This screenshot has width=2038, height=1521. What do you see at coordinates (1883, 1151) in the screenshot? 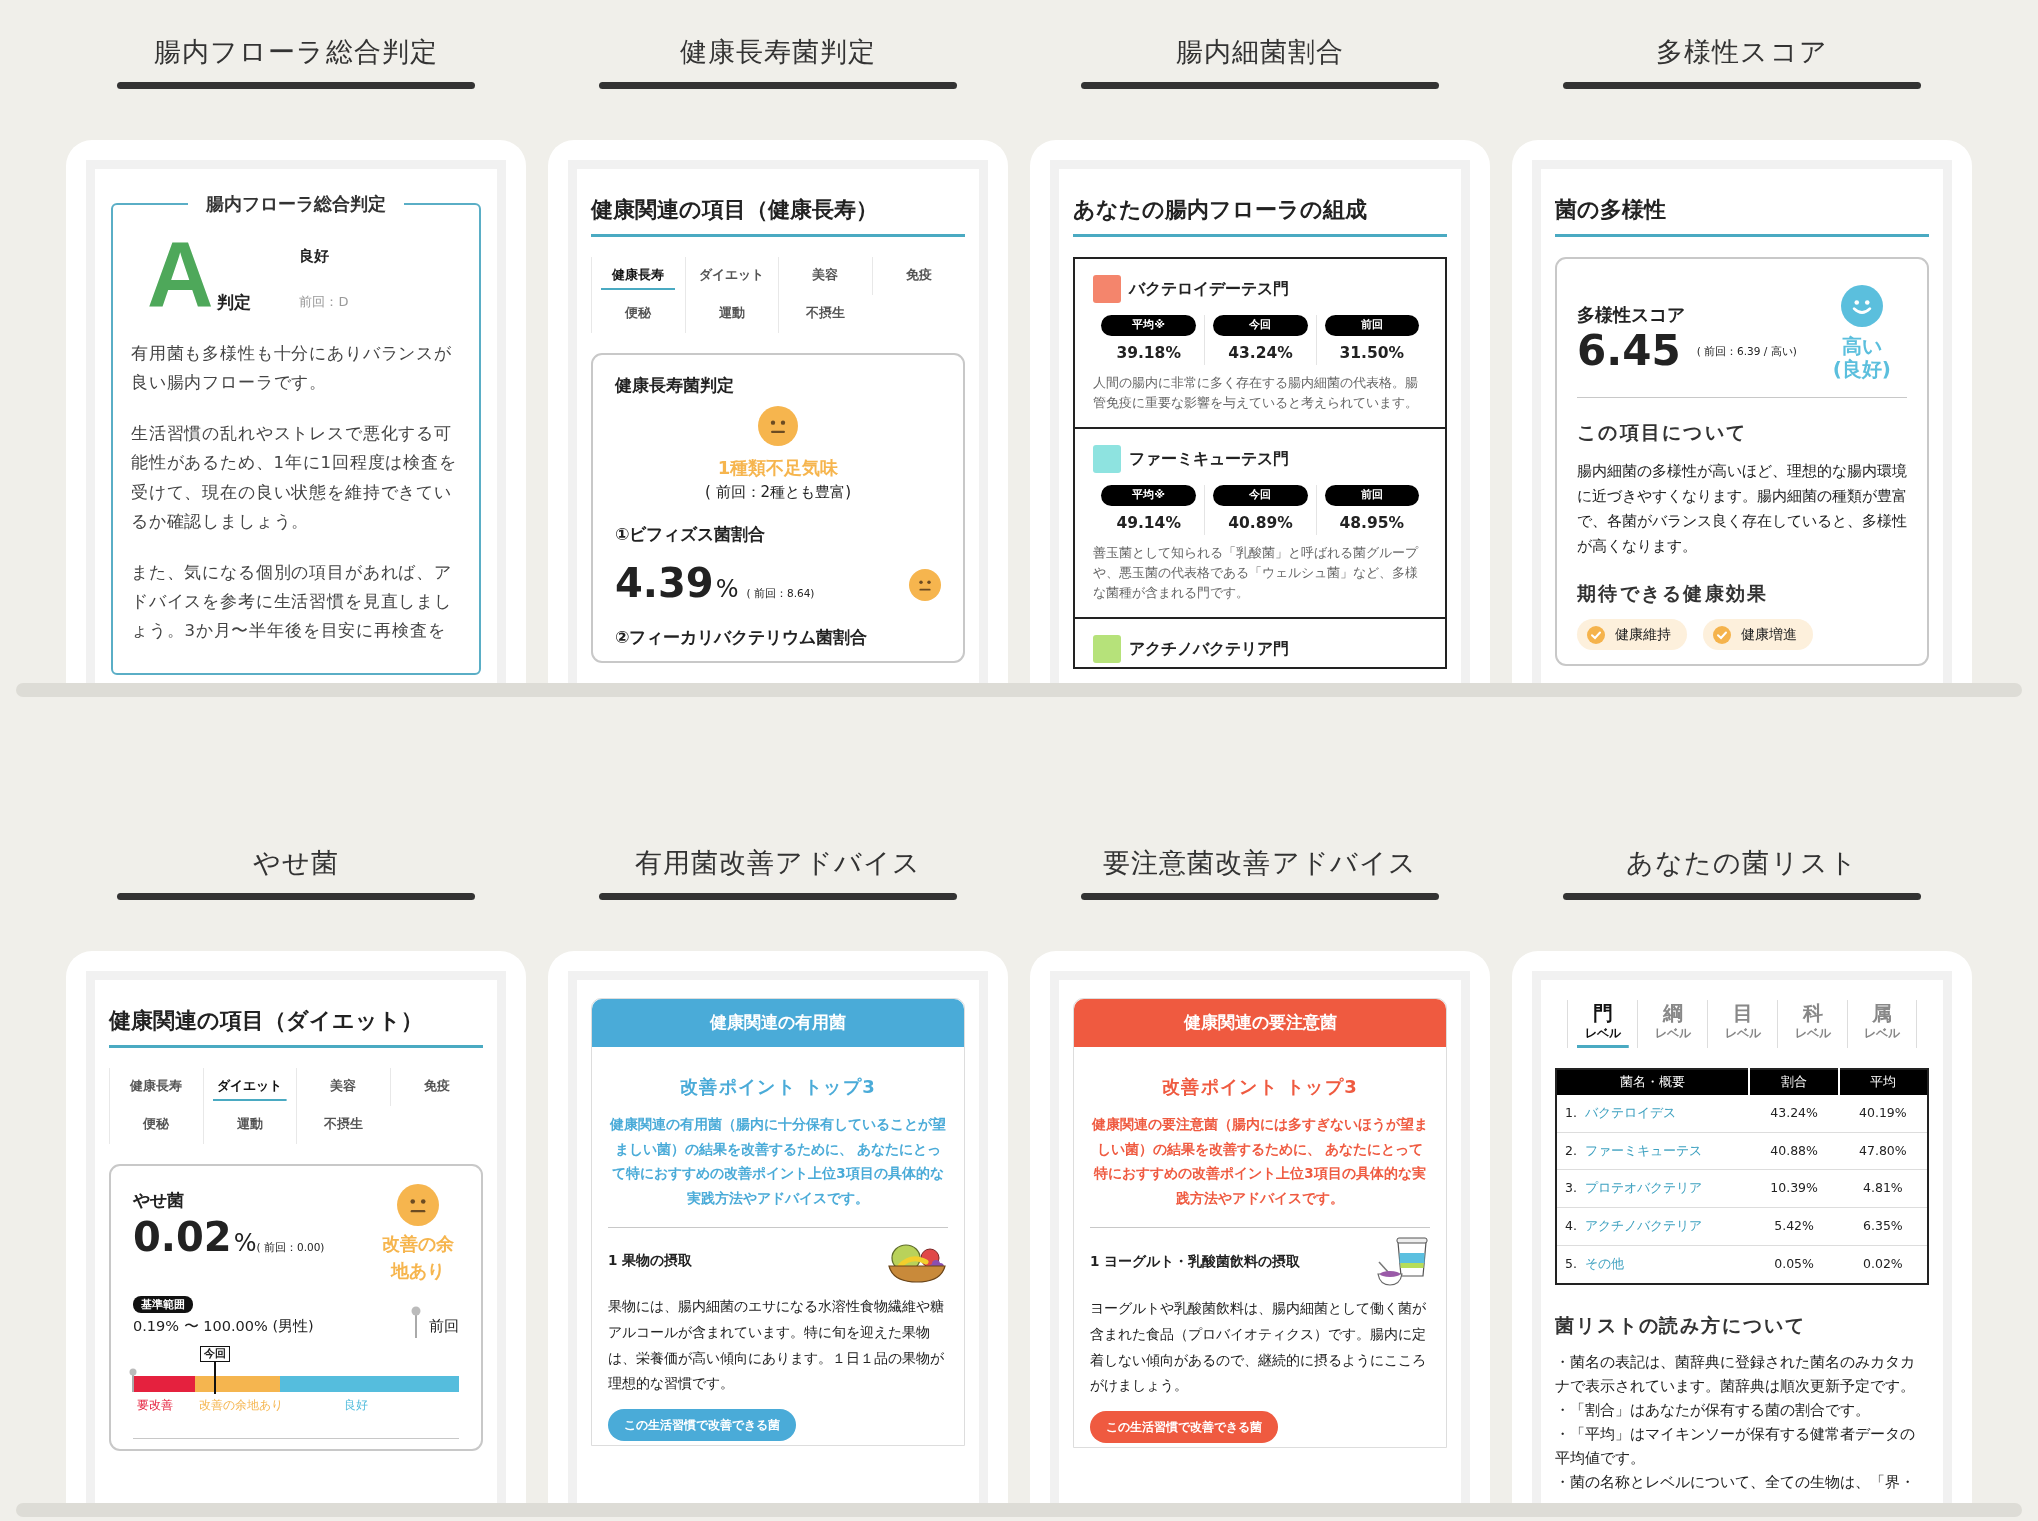
I see `table-cell: 47.80%` at bounding box center [1883, 1151].